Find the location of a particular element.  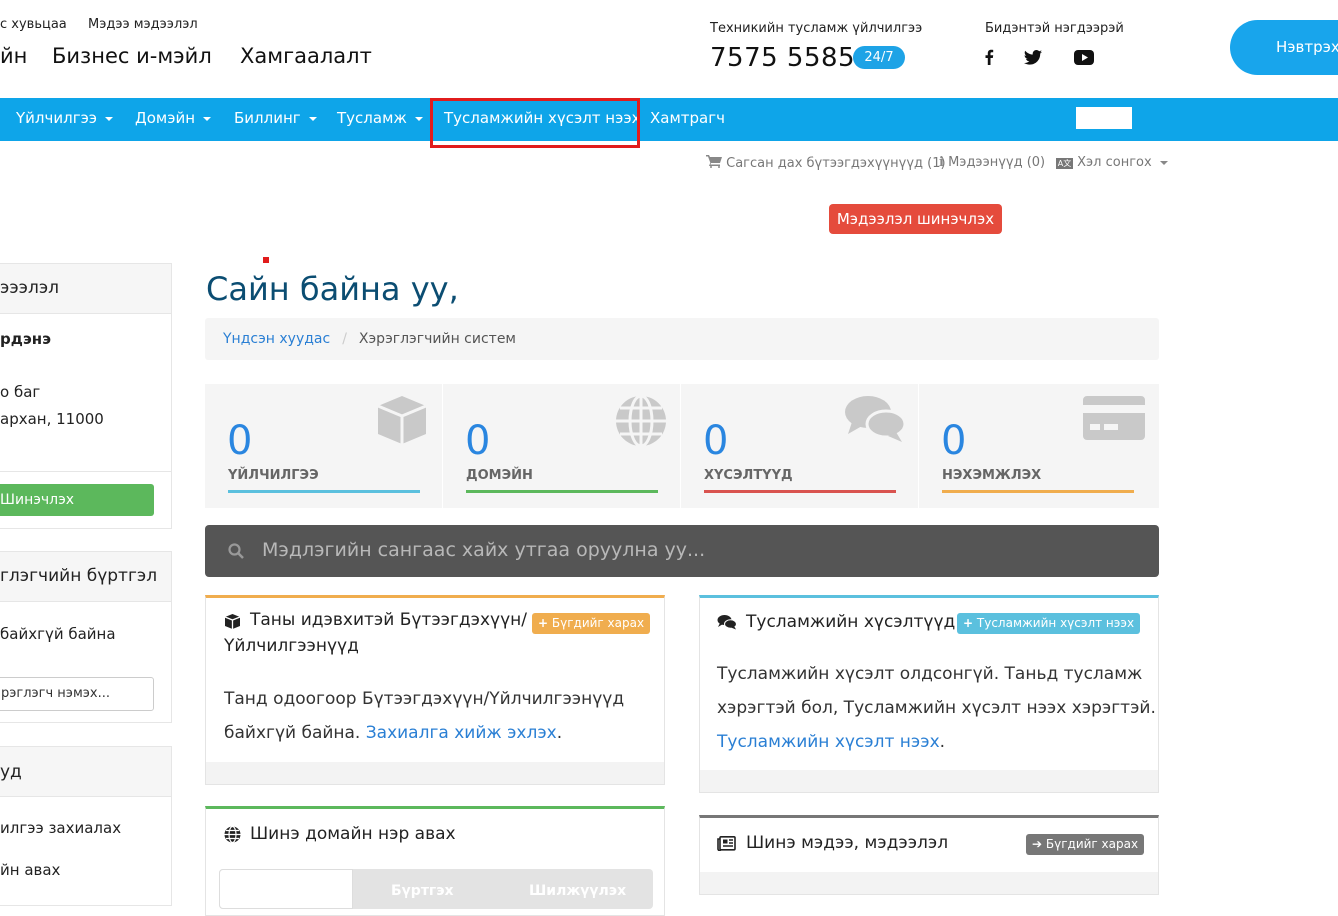

sidebar-update-button: Шинэчлэх is located at coordinates (77, 500).